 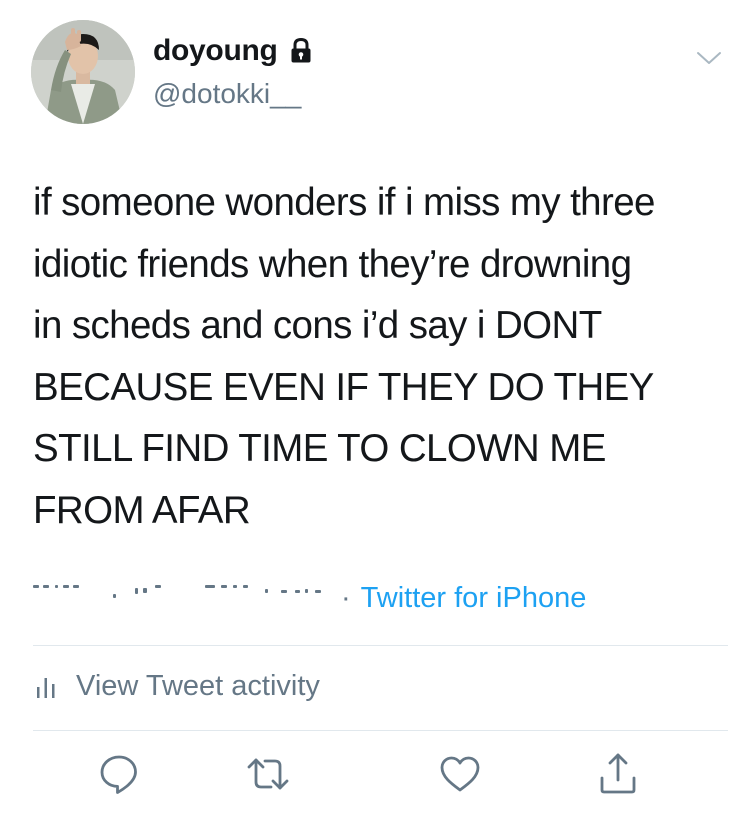 What do you see at coordinates (618, 774) in the screenshot?
I see `share-icon` at bounding box center [618, 774].